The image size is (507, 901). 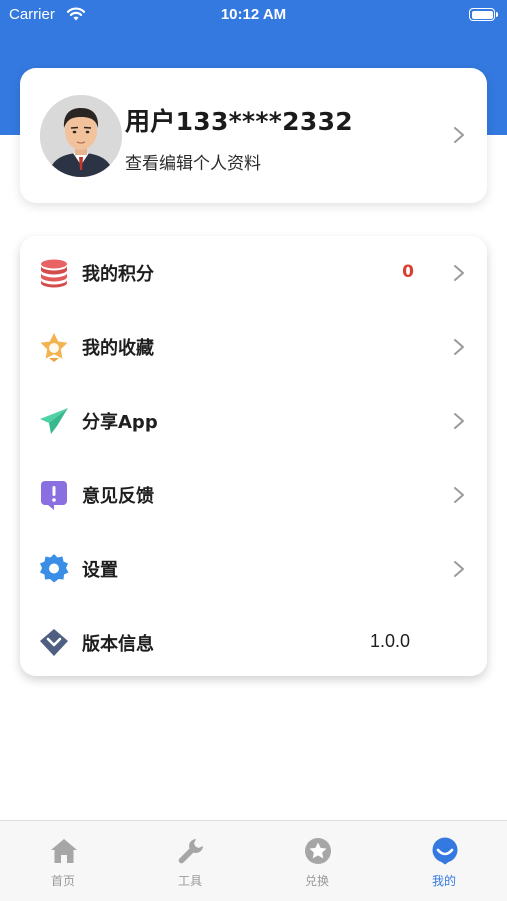 I want to click on tab-label-mine: 我的, so click(x=443, y=881).